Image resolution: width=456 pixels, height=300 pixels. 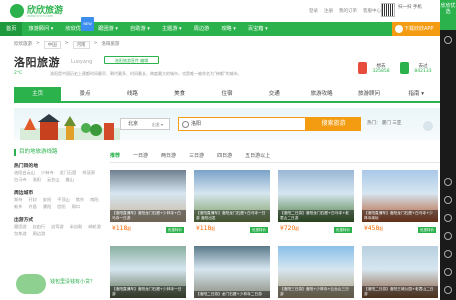 What do you see at coordinates (39, 233) in the screenshot?
I see `list-item: 周边游` at bounding box center [39, 233].